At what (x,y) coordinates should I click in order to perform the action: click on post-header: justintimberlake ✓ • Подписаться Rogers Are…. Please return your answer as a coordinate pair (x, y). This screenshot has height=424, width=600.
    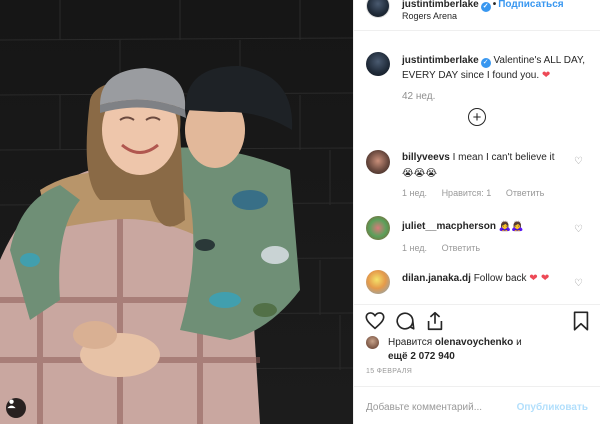
    Looking at the image, I should click on (477, 13).